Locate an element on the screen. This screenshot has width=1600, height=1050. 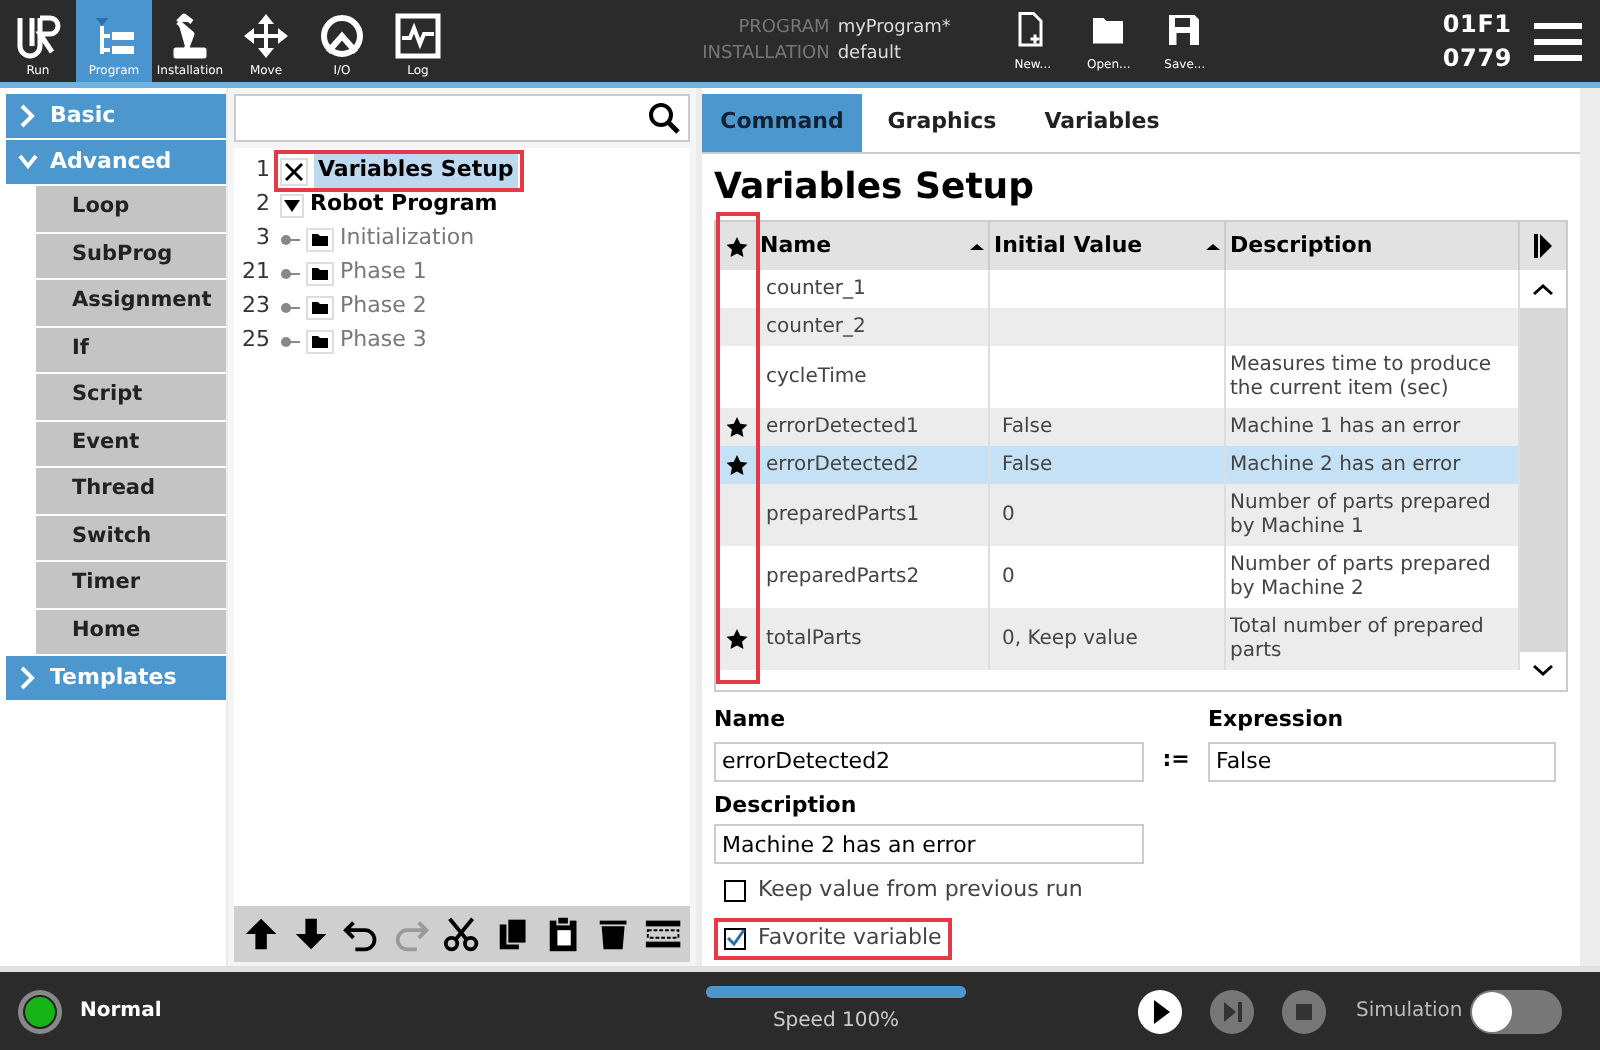
tab: Command is located at coordinates (782, 123).